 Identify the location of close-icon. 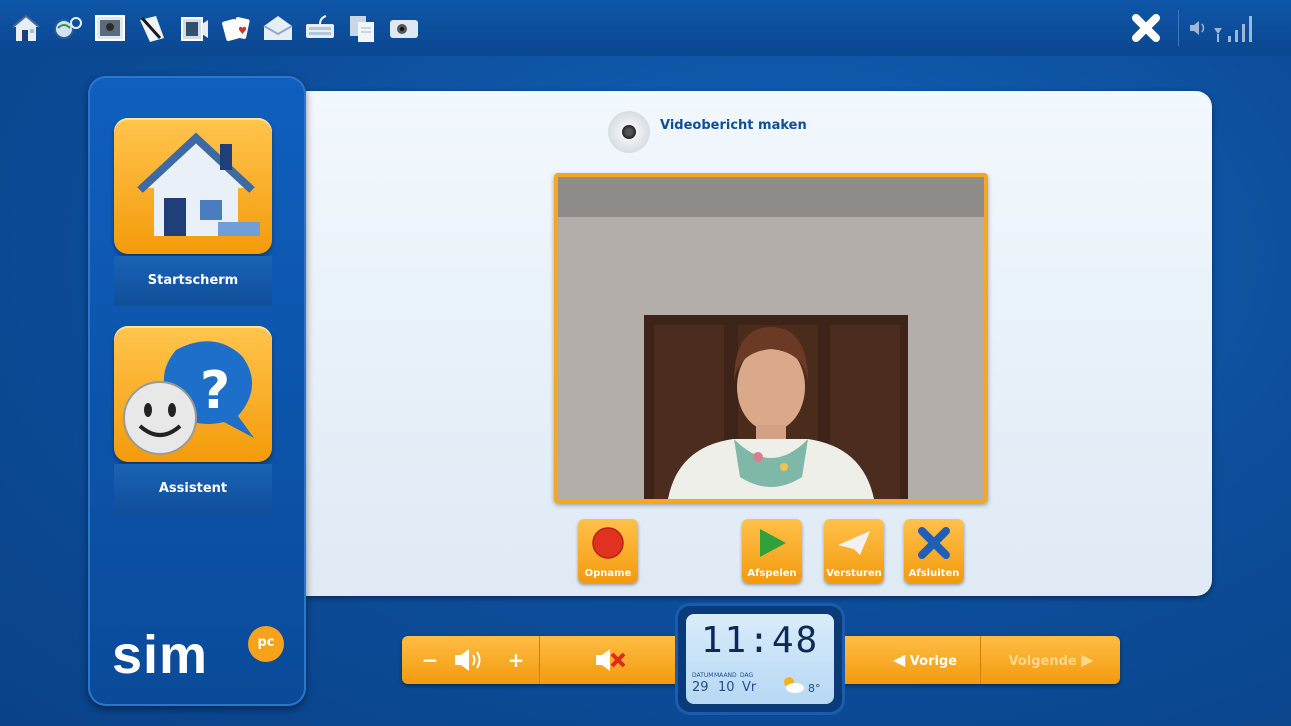
(1146, 28).